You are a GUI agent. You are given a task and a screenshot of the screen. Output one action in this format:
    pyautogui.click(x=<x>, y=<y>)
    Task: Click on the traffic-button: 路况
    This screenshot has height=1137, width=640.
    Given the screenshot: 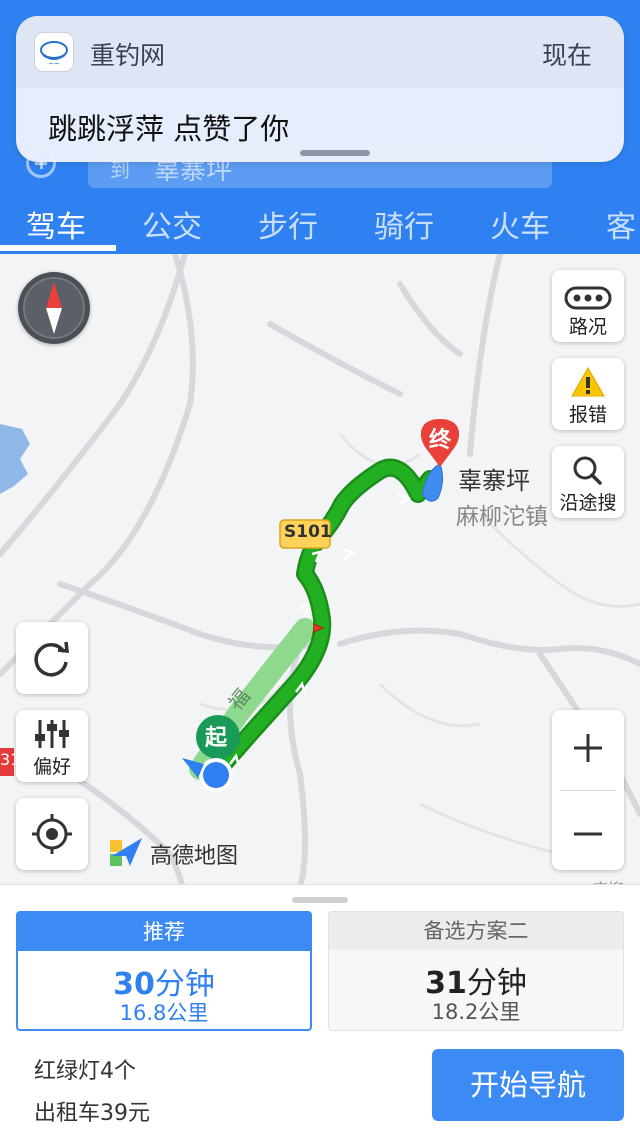 What is the action you would take?
    pyautogui.click(x=588, y=306)
    